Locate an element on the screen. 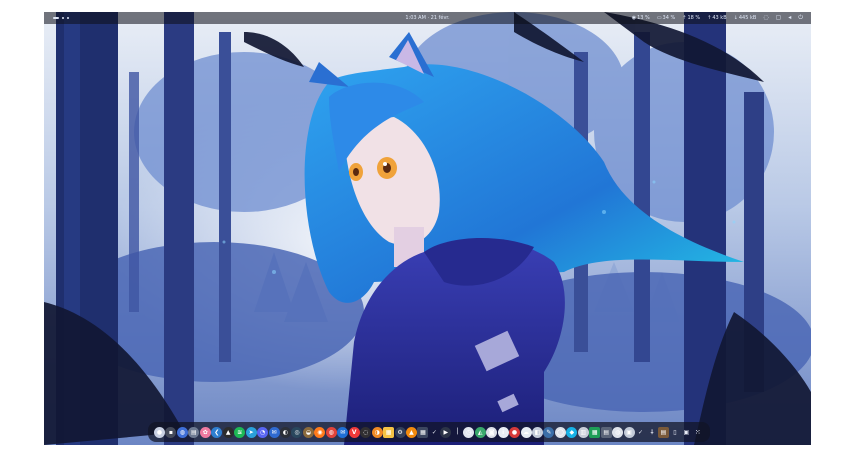 Image resolution: width=854 pixels, height=458 pixels. status-download: ↓ 445 kB is located at coordinates (745, 18).